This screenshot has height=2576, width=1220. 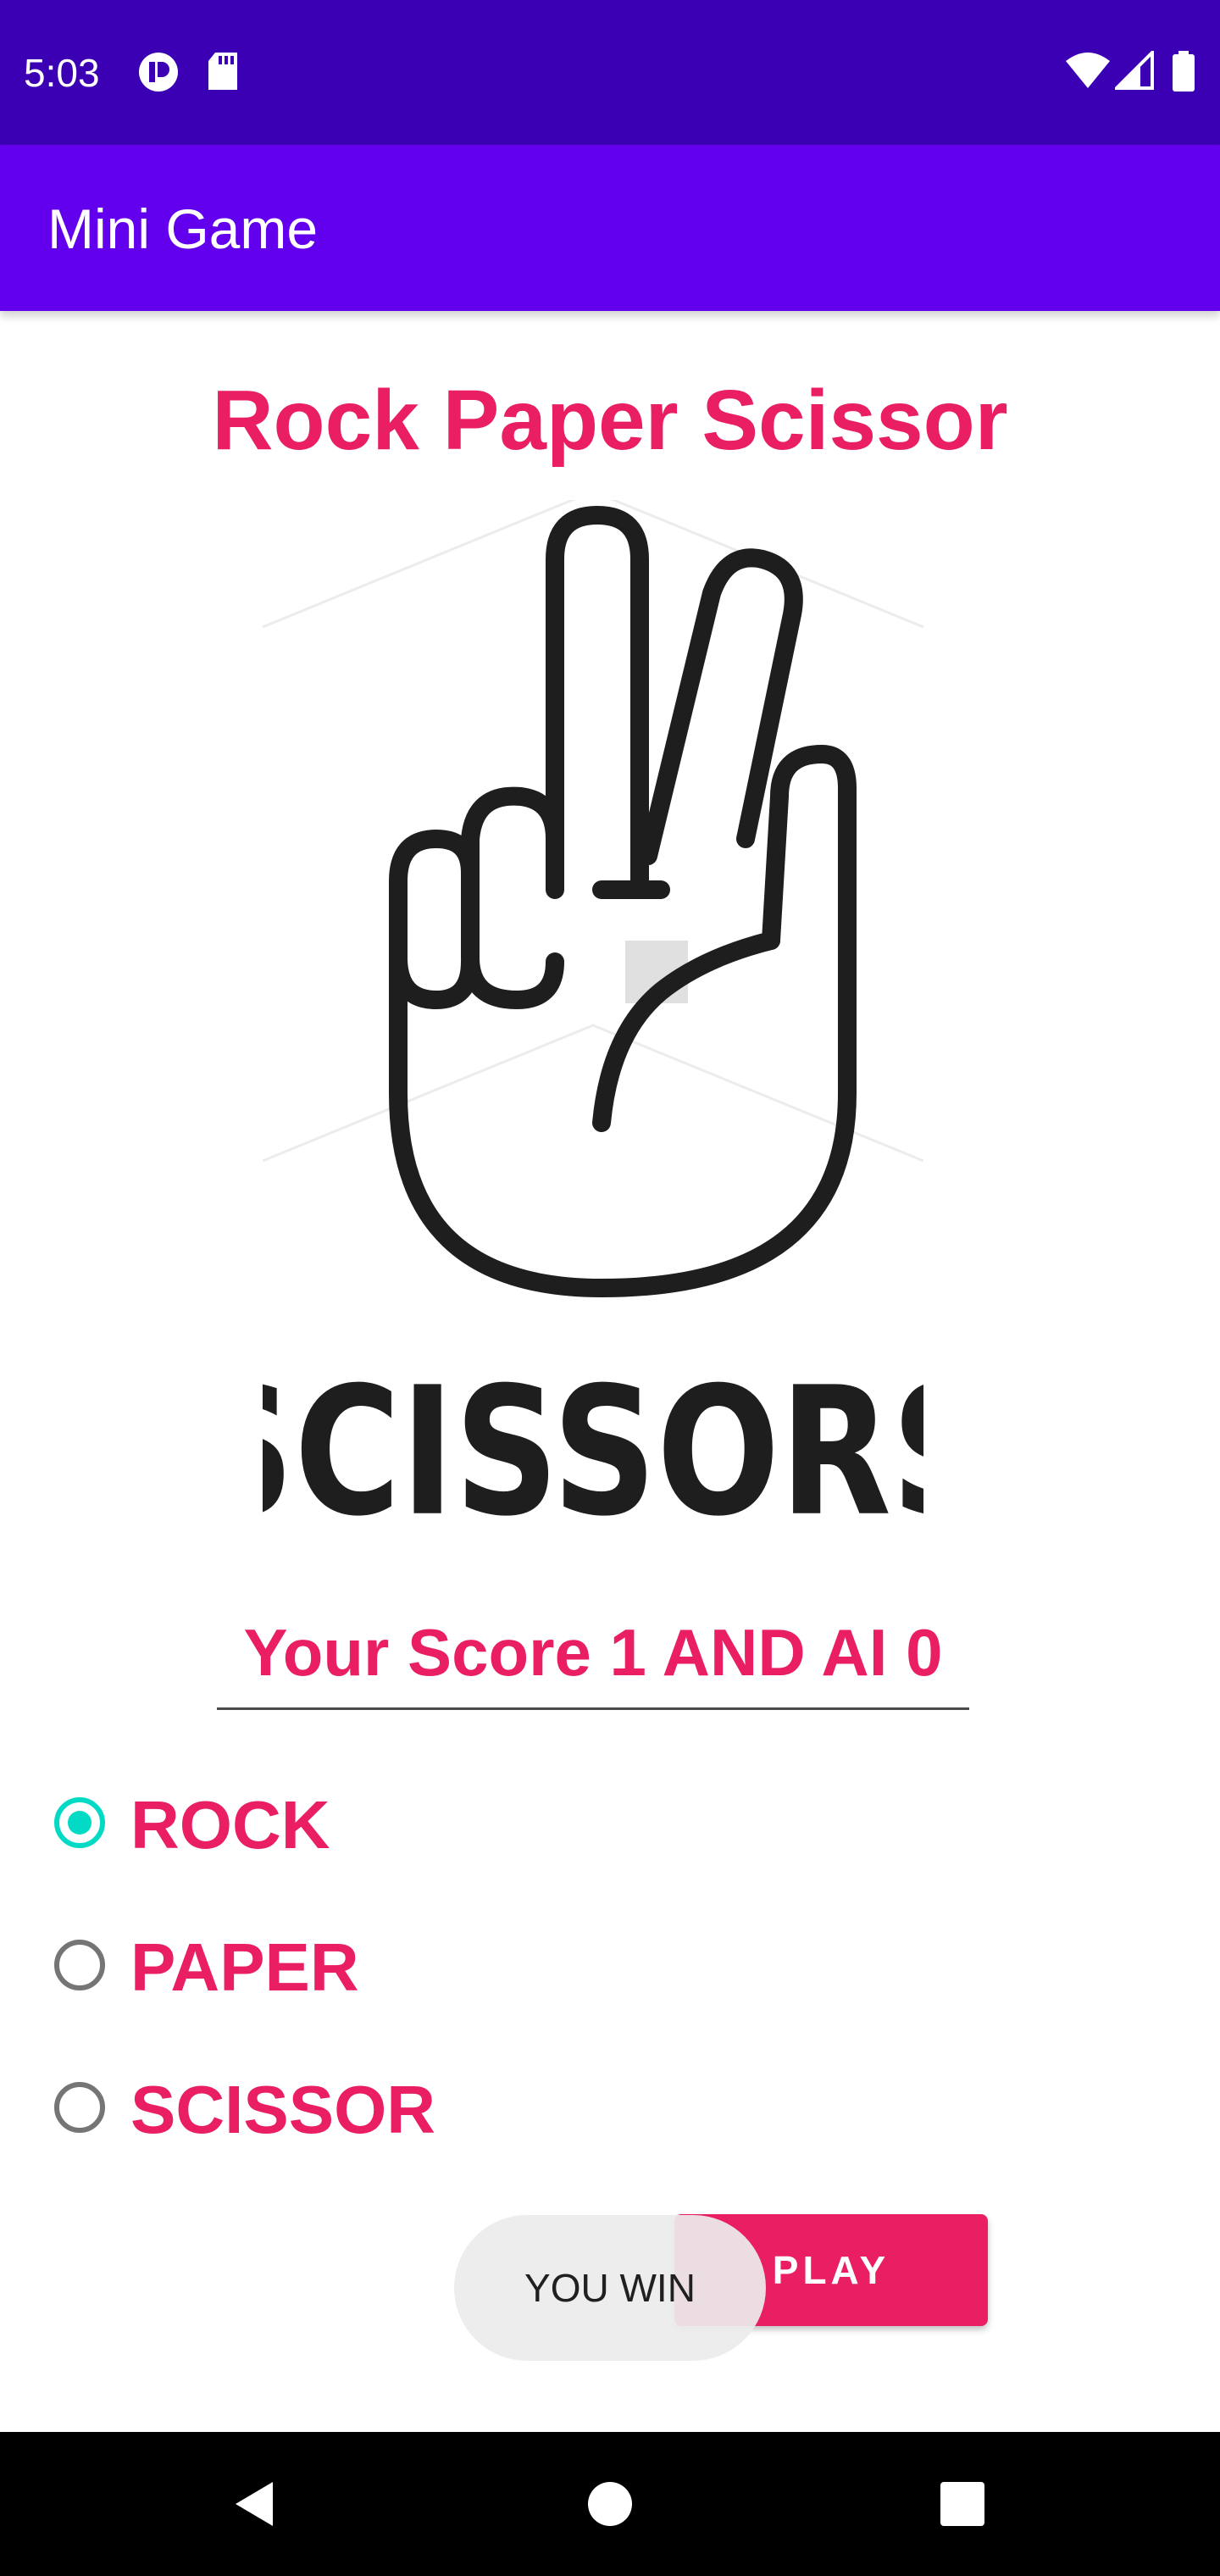 What do you see at coordinates (610, 420) in the screenshot?
I see `game-title: Rock Paper Scissor` at bounding box center [610, 420].